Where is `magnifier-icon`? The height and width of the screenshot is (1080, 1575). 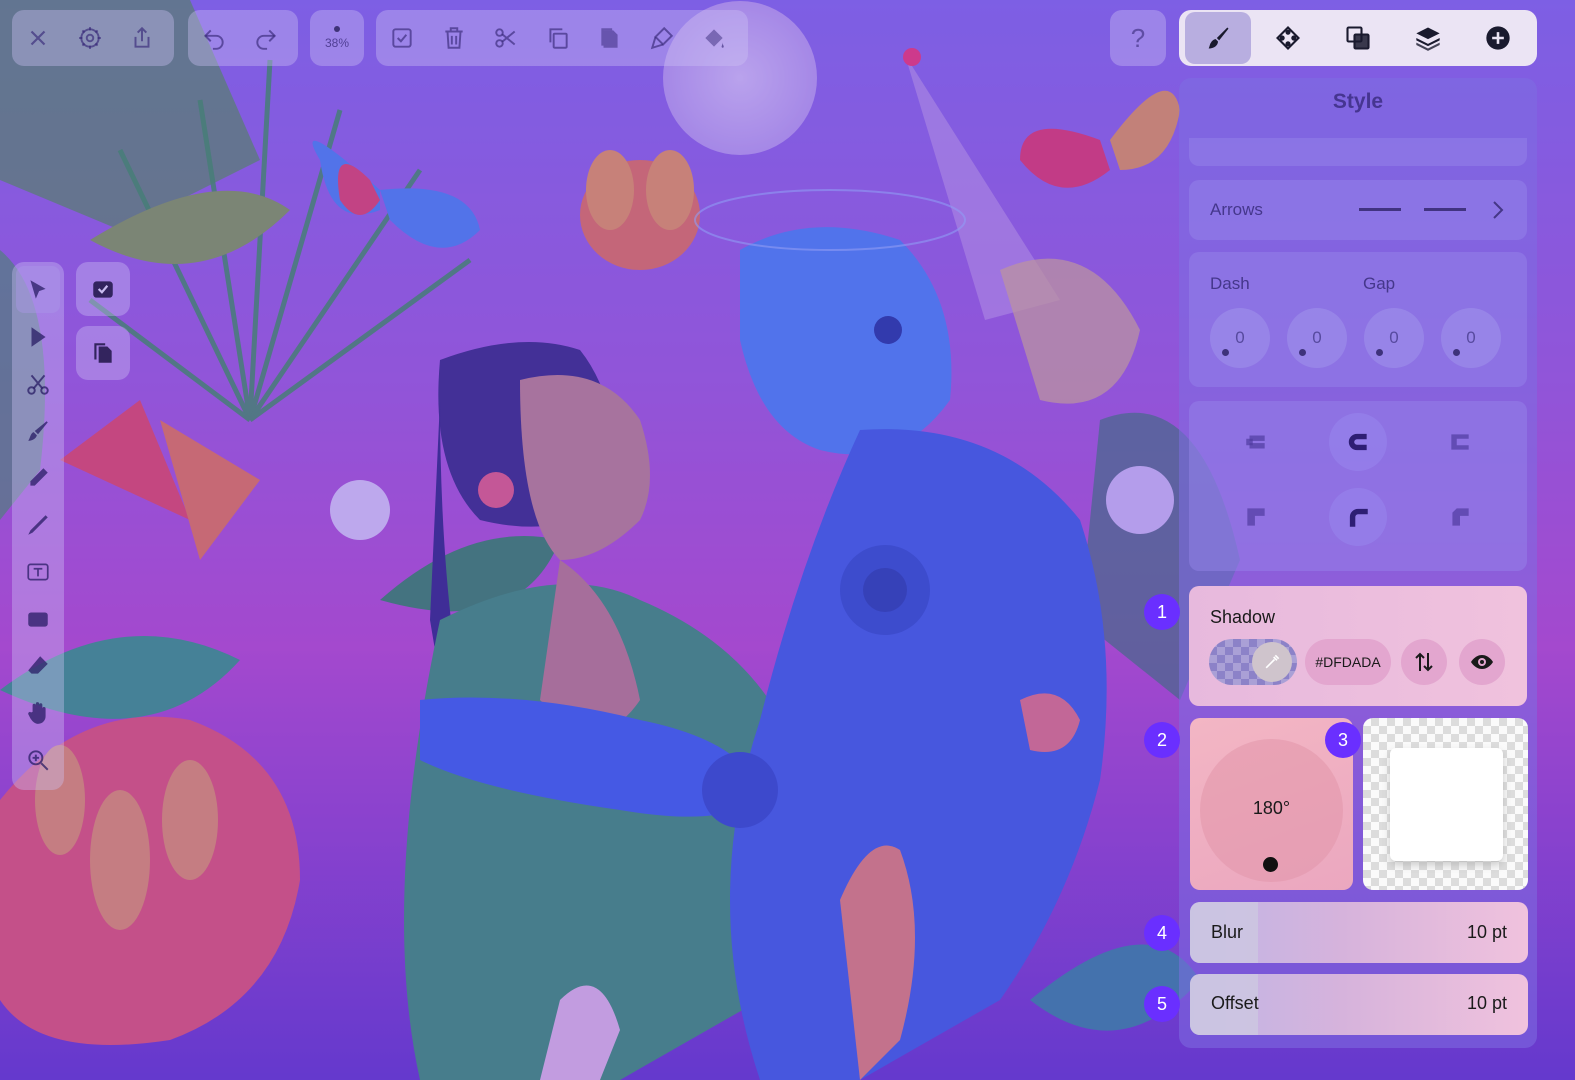
magnifier-icon is located at coordinates (38, 759).